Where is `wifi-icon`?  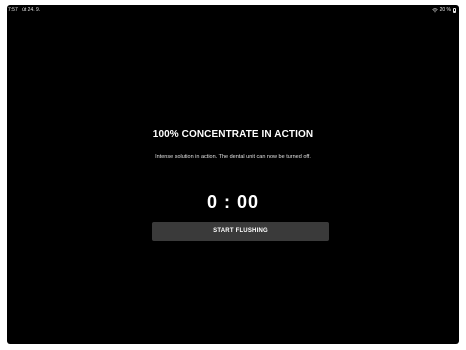
wifi-icon is located at coordinates (434, 9).